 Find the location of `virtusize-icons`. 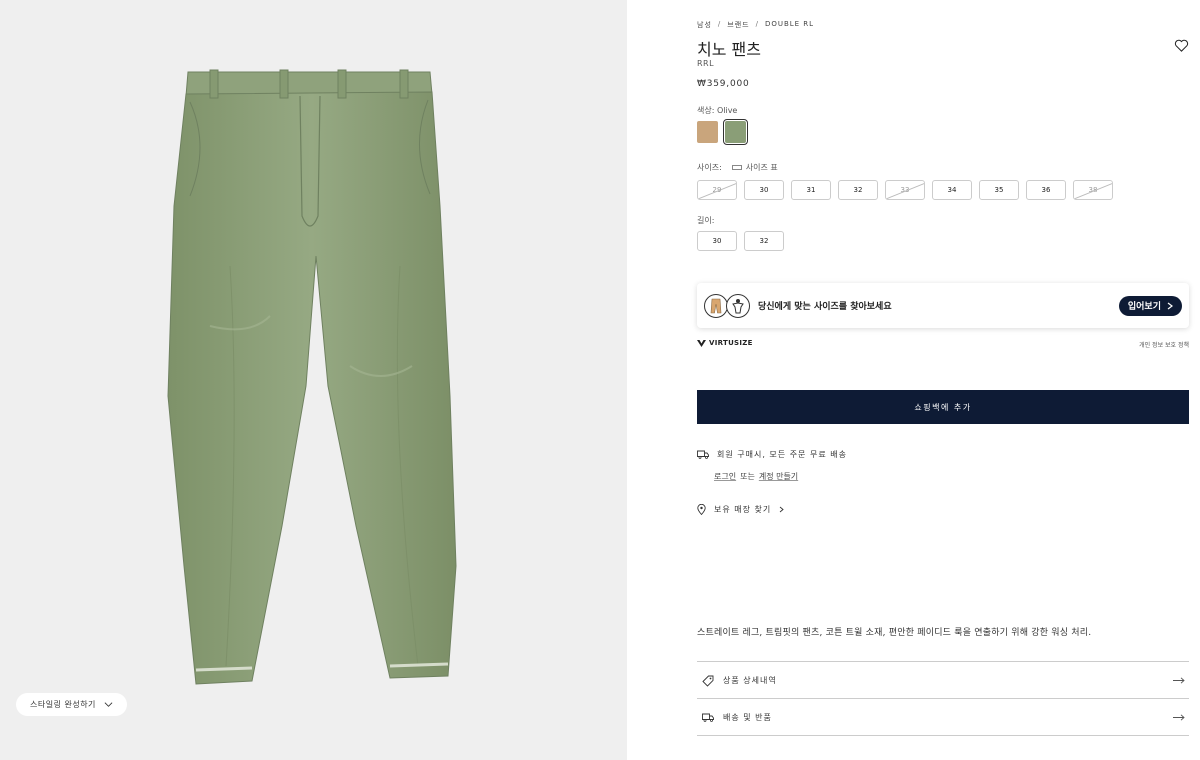

virtusize-icons is located at coordinates (727, 305).